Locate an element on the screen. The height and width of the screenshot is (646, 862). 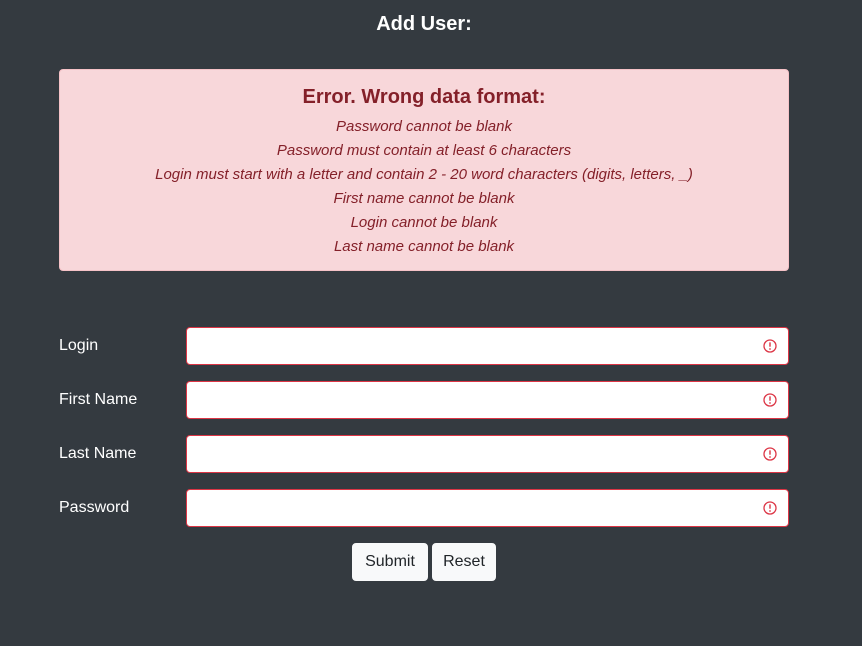
password-field-box is located at coordinates (487, 508).